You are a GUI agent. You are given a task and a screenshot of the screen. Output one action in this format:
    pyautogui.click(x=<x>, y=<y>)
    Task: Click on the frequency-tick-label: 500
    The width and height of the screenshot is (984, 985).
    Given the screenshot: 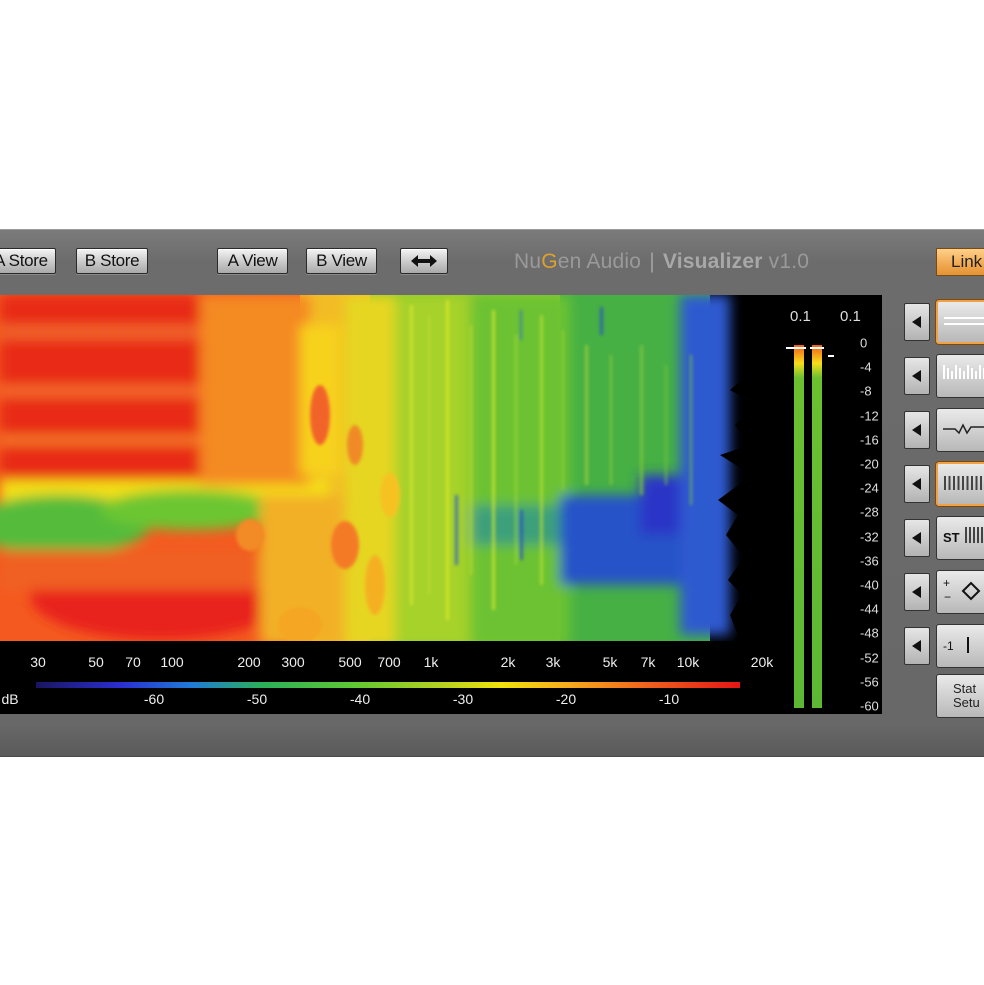 What is the action you would take?
    pyautogui.click(x=350, y=662)
    